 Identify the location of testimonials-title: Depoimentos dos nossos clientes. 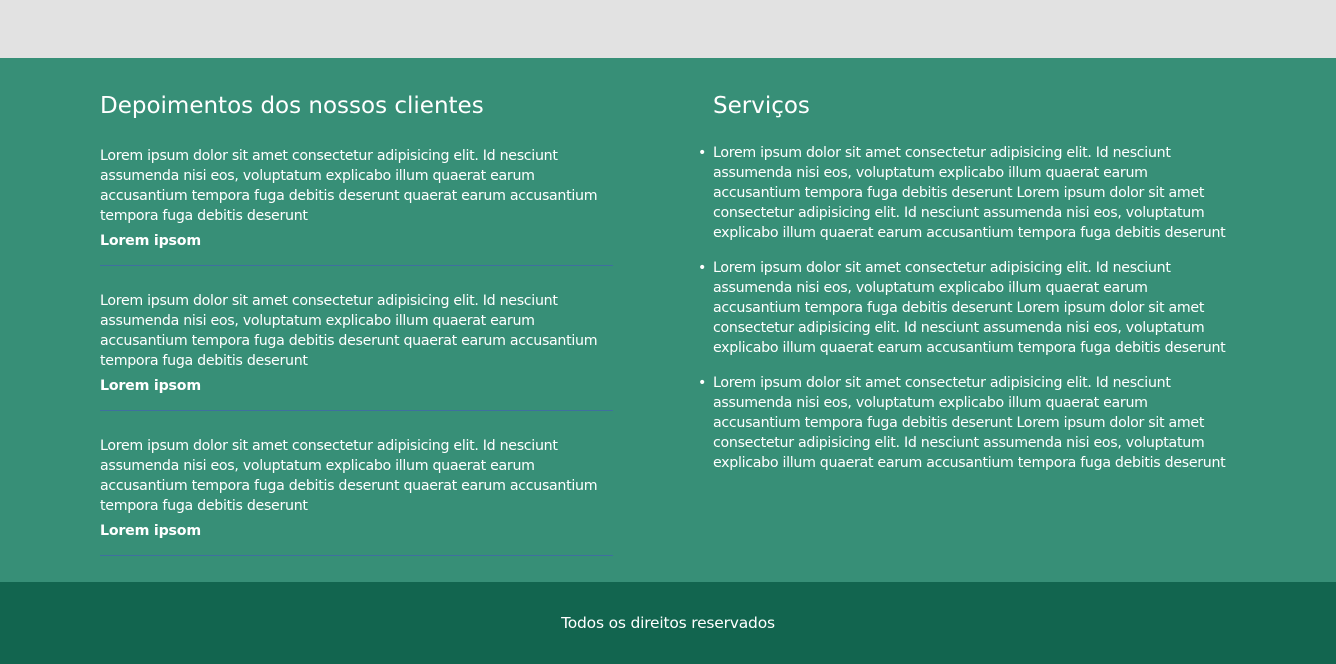
(292, 106).